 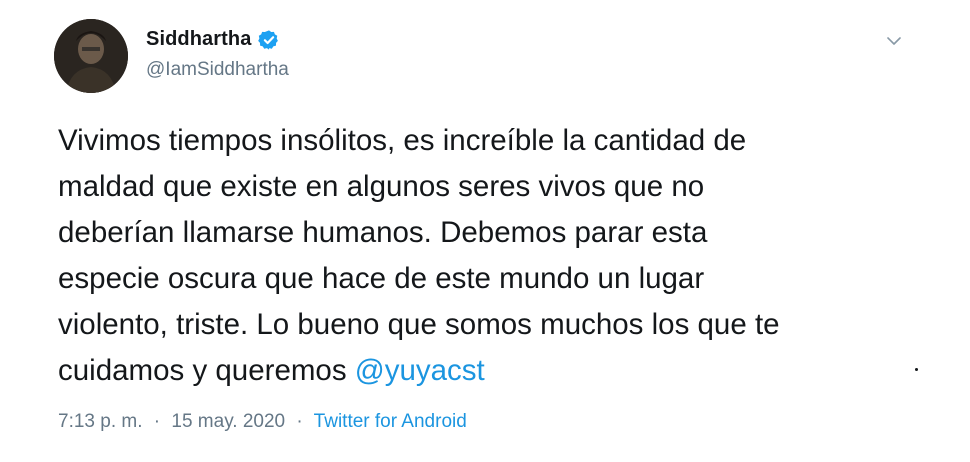 What do you see at coordinates (198, 39) in the screenshot?
I see `author-display-name: Siddhartha` at bounding box center [198, 39].